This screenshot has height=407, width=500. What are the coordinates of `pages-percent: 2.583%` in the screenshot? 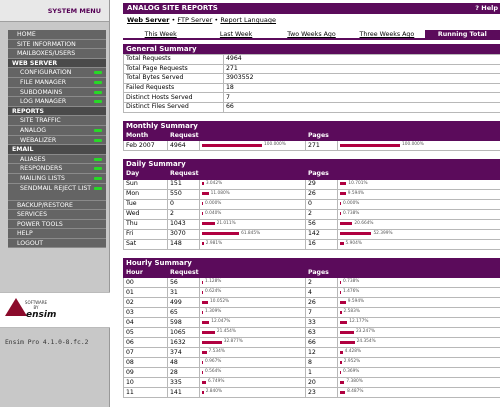 It's located at (351, 312).